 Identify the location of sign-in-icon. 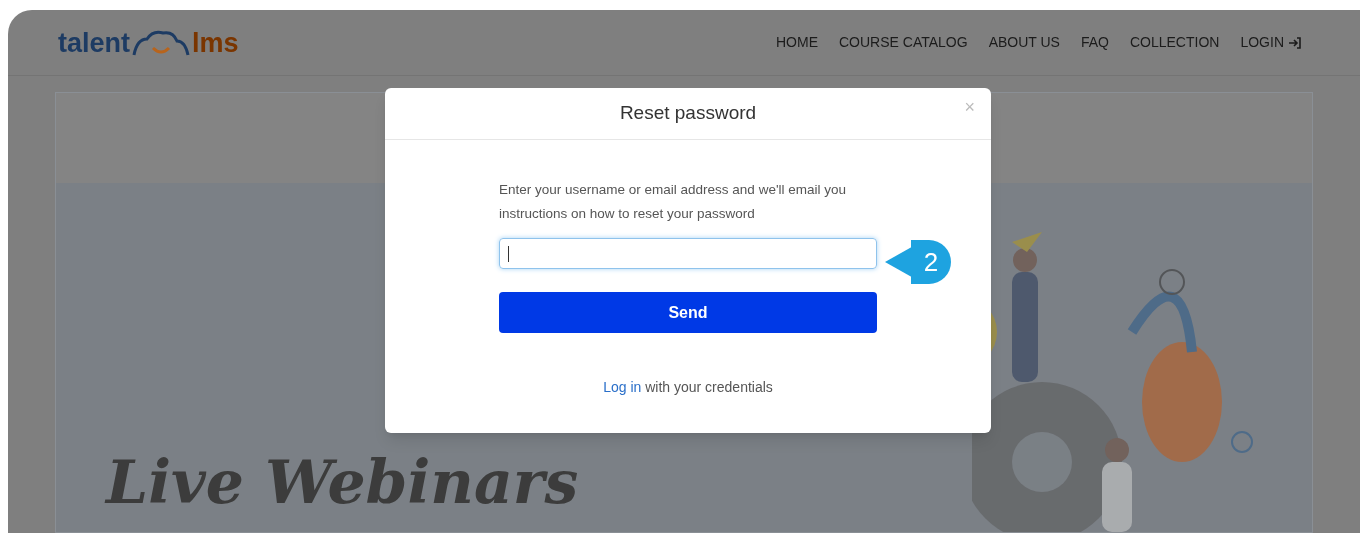
(1295, 42).